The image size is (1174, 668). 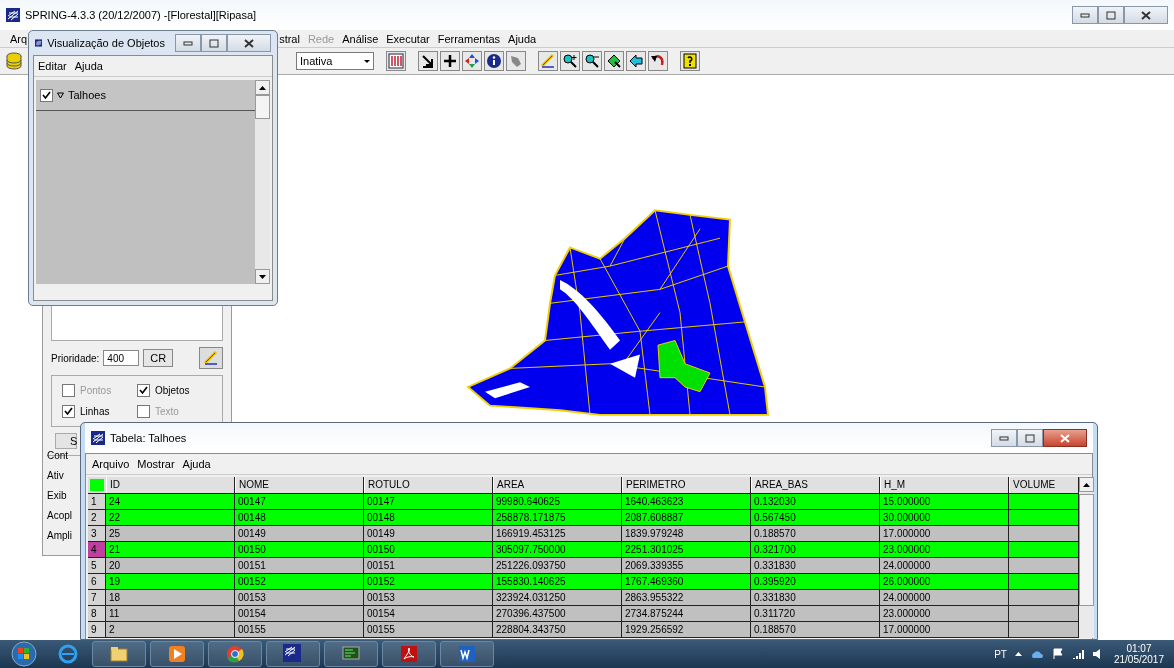 What do you see at coordinates (97, 549) in the screenshot?
I see `row-number: 4` at bounding box center [97, 549].